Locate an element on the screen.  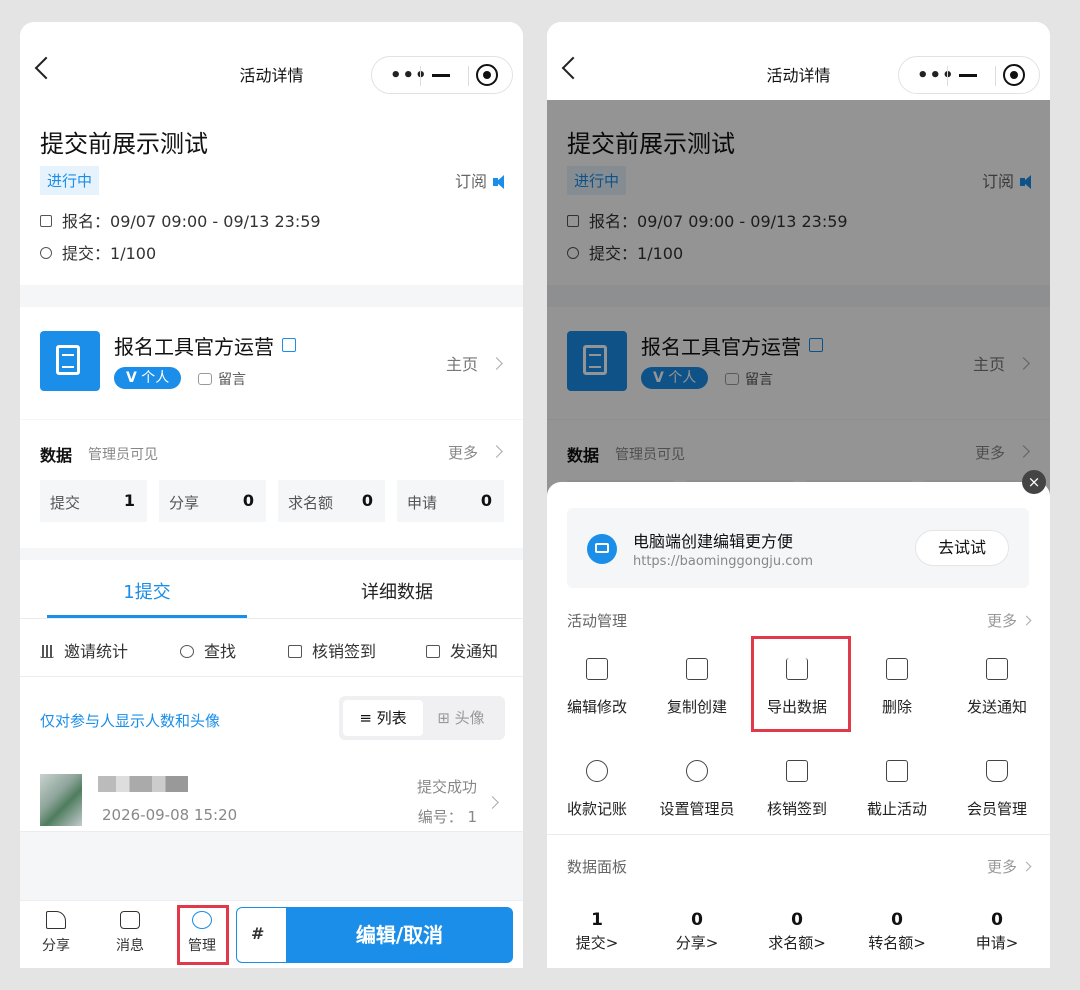
checkbox-icon is located at coordinates (295, 651).